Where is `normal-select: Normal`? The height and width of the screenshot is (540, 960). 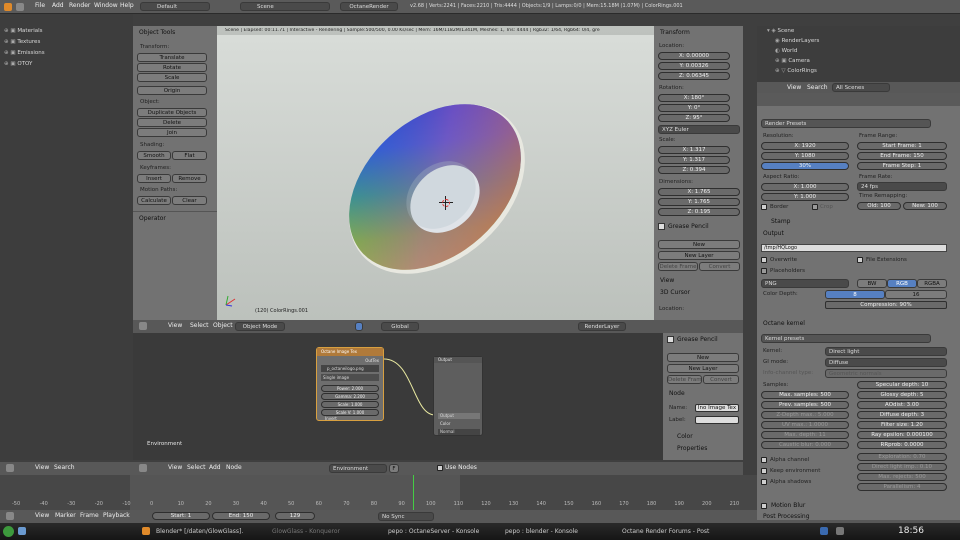 normal-select: Normal is located at coordinates (459, 432).